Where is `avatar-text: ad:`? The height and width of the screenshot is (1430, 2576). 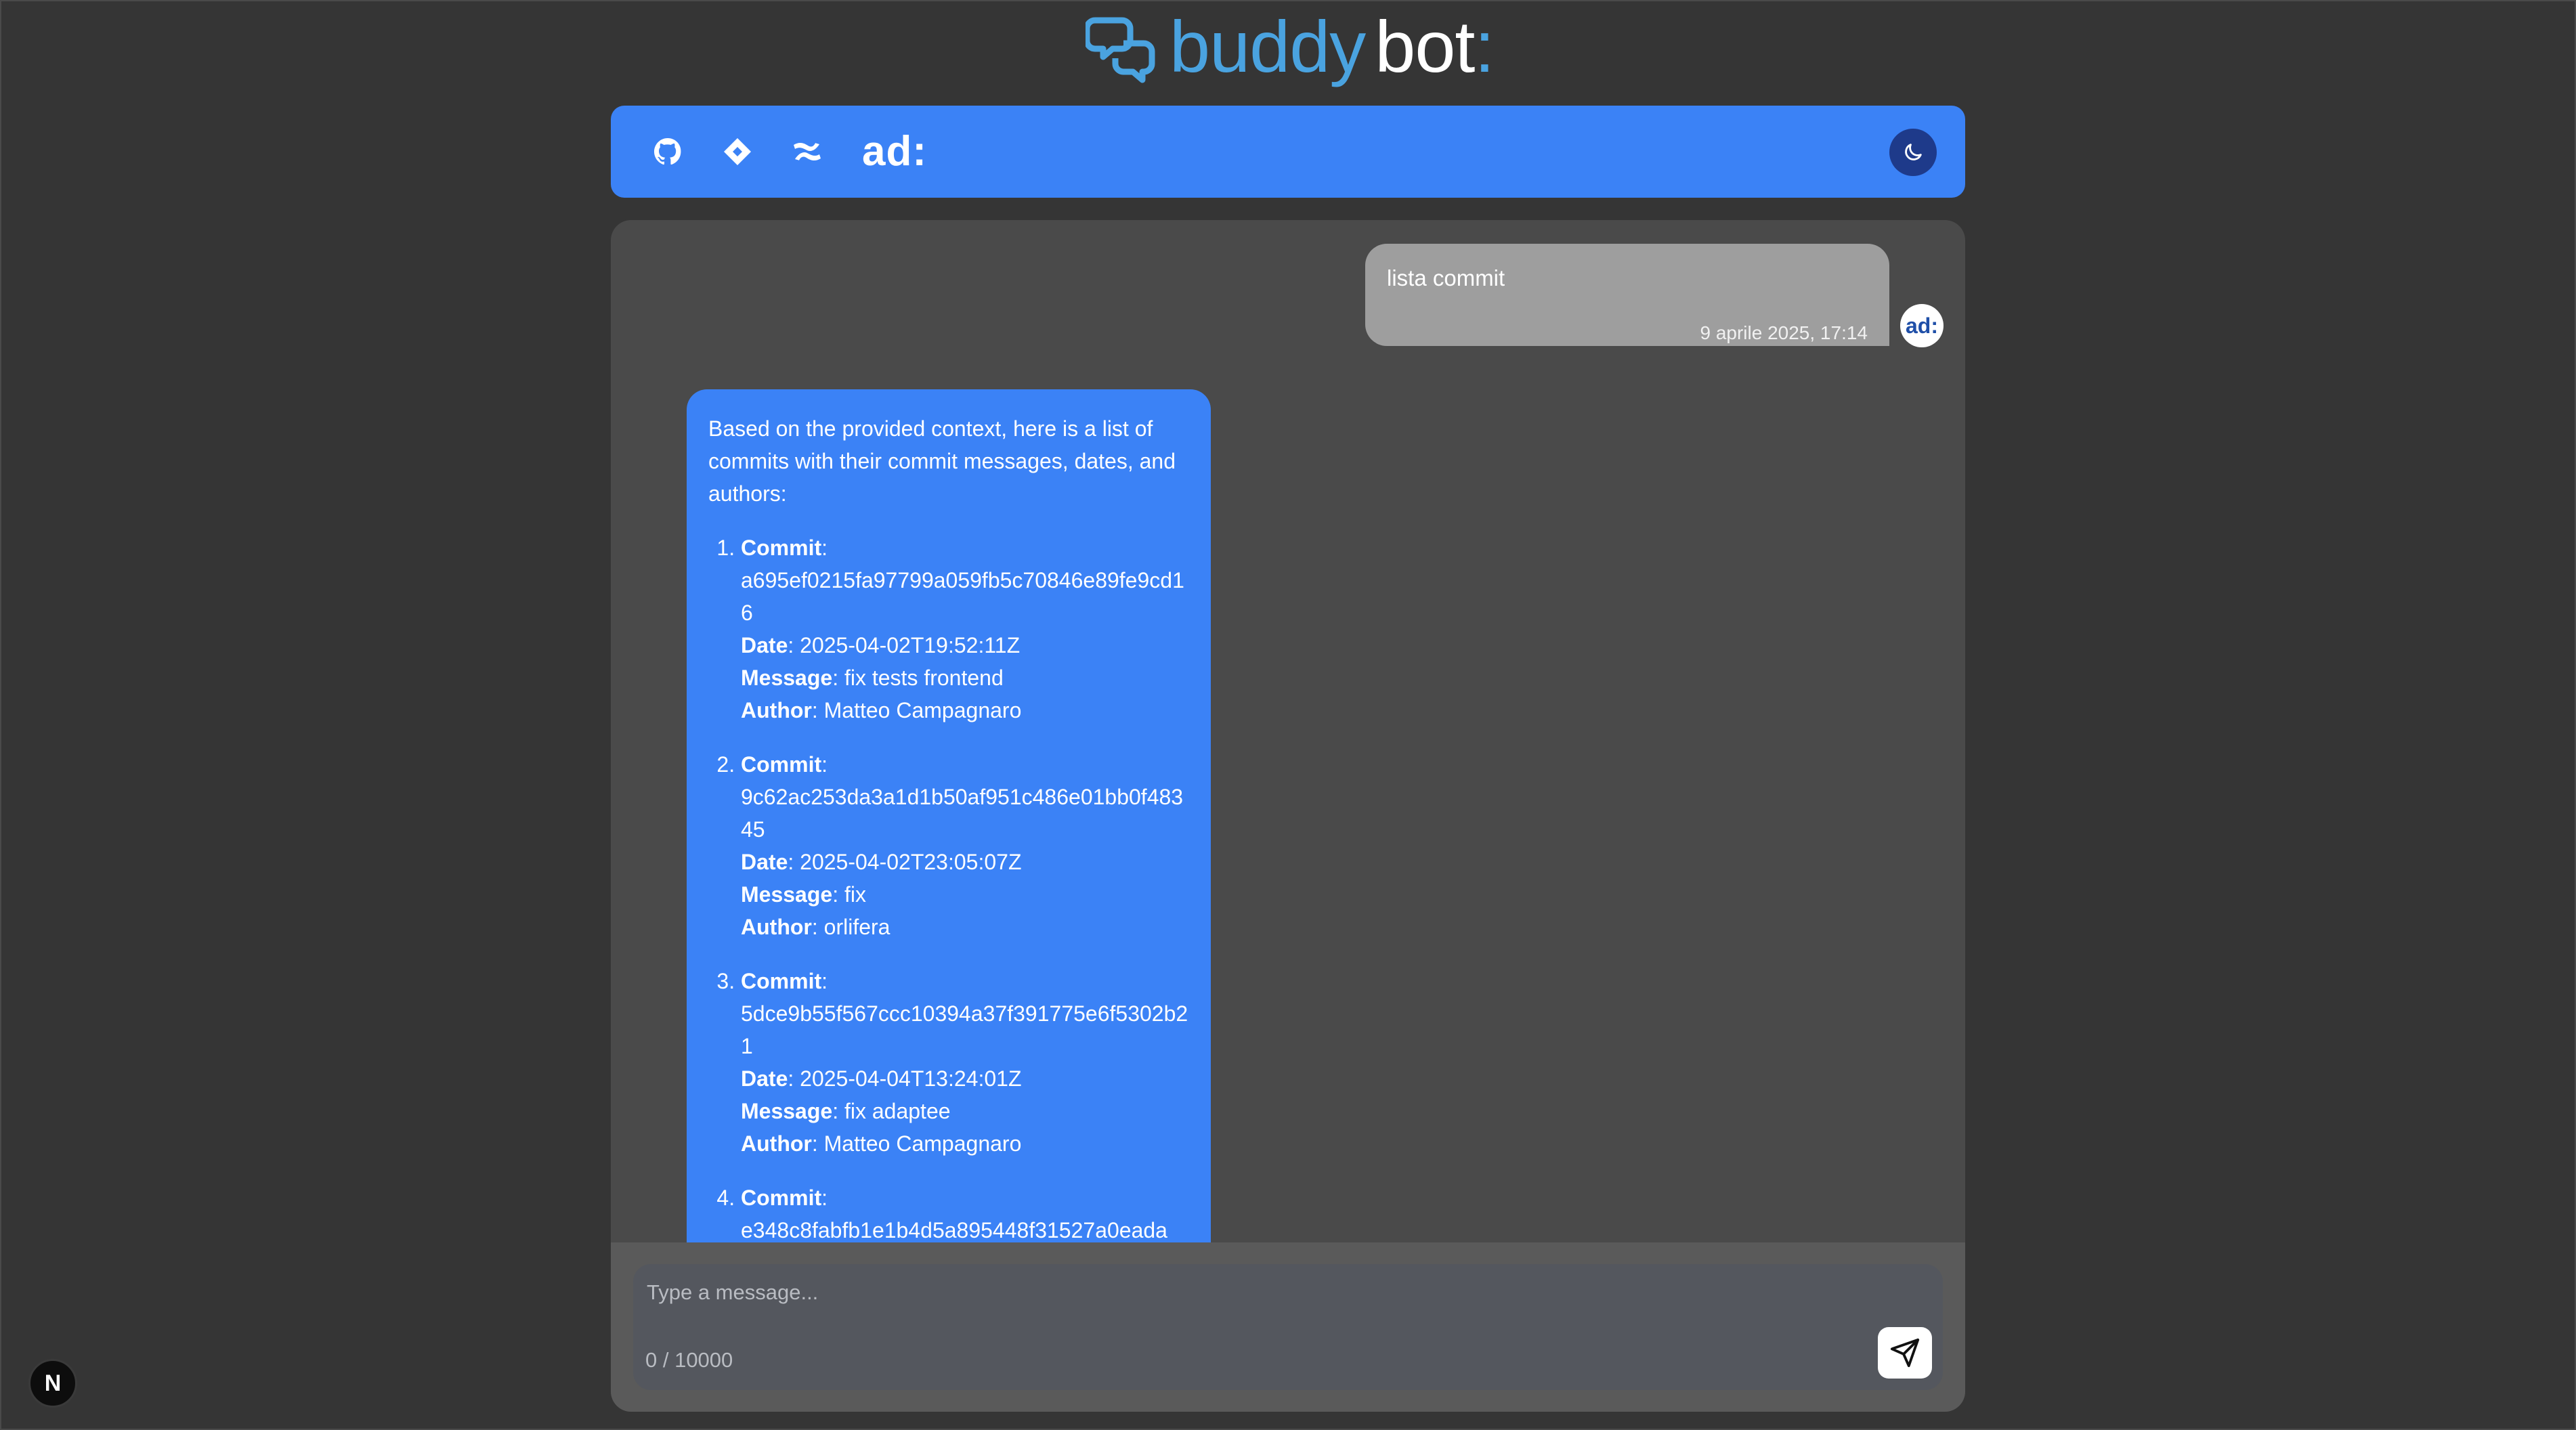
avatar-text: ad: is located at coordinates (1922, 326).